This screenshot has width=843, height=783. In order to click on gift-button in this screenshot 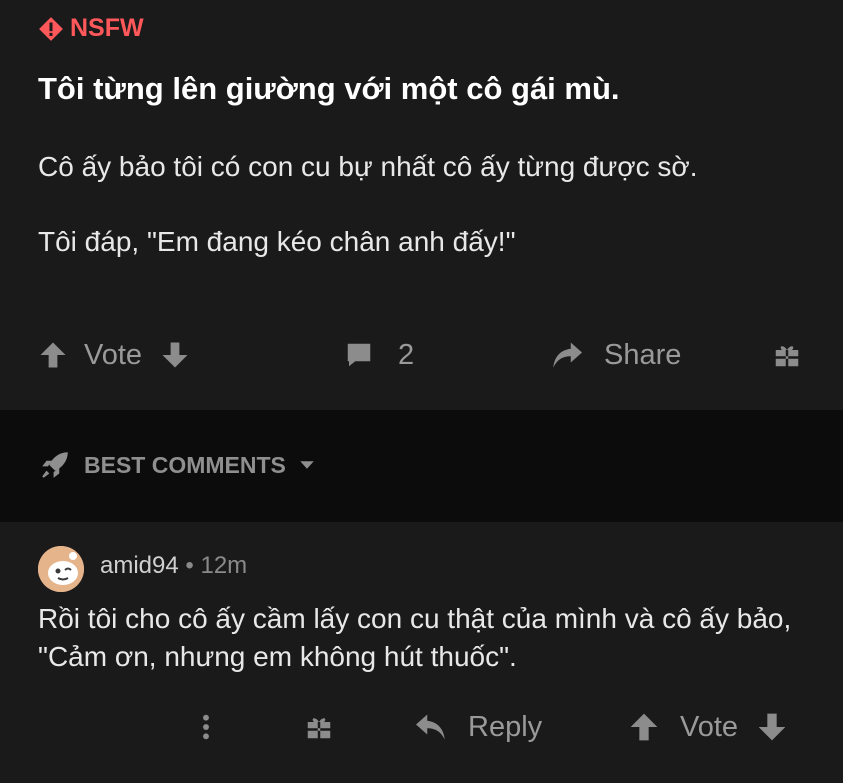, I will do `click(787, 355)`.